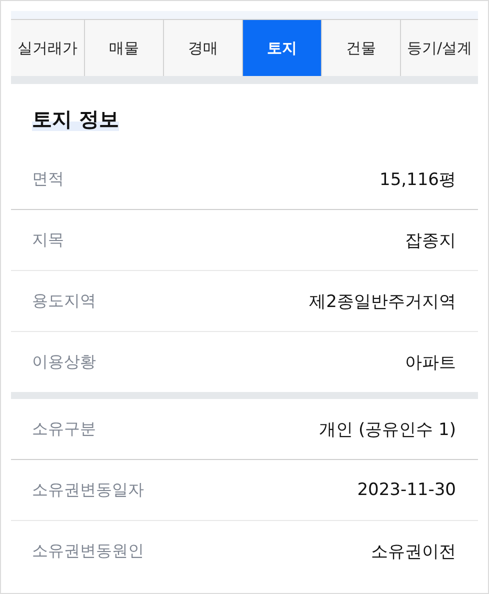 This screenshot has height=594, width=489. Describe the element at coordinates (64, 362) in the screenshot. I see `field-label: 이용상황` at that location.